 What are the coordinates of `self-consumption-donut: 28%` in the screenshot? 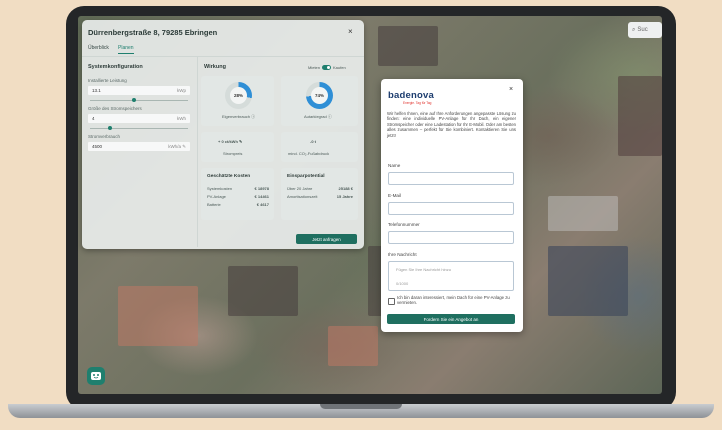 It's located at (238, 95).